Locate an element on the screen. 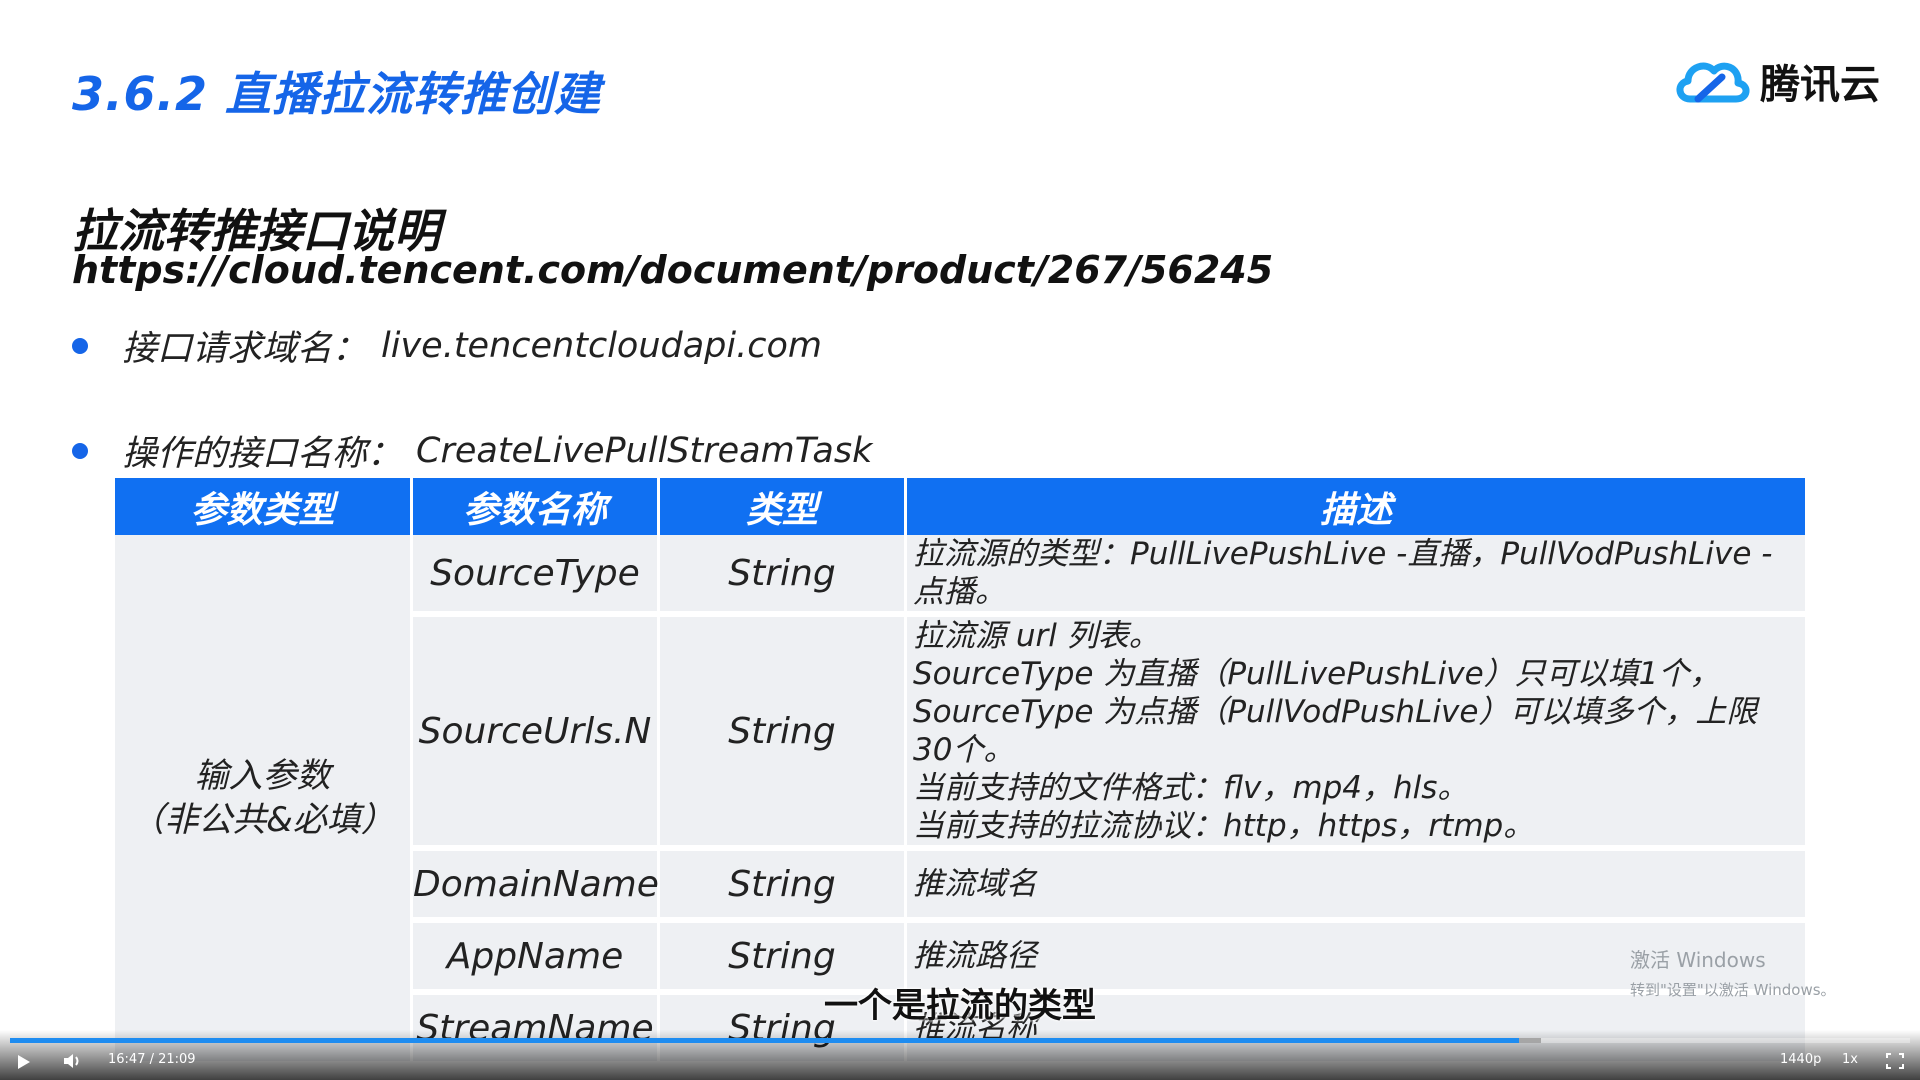  table-header-row: 参数类型 参数名称 类型 描述 is located at coordinates (960, 506).